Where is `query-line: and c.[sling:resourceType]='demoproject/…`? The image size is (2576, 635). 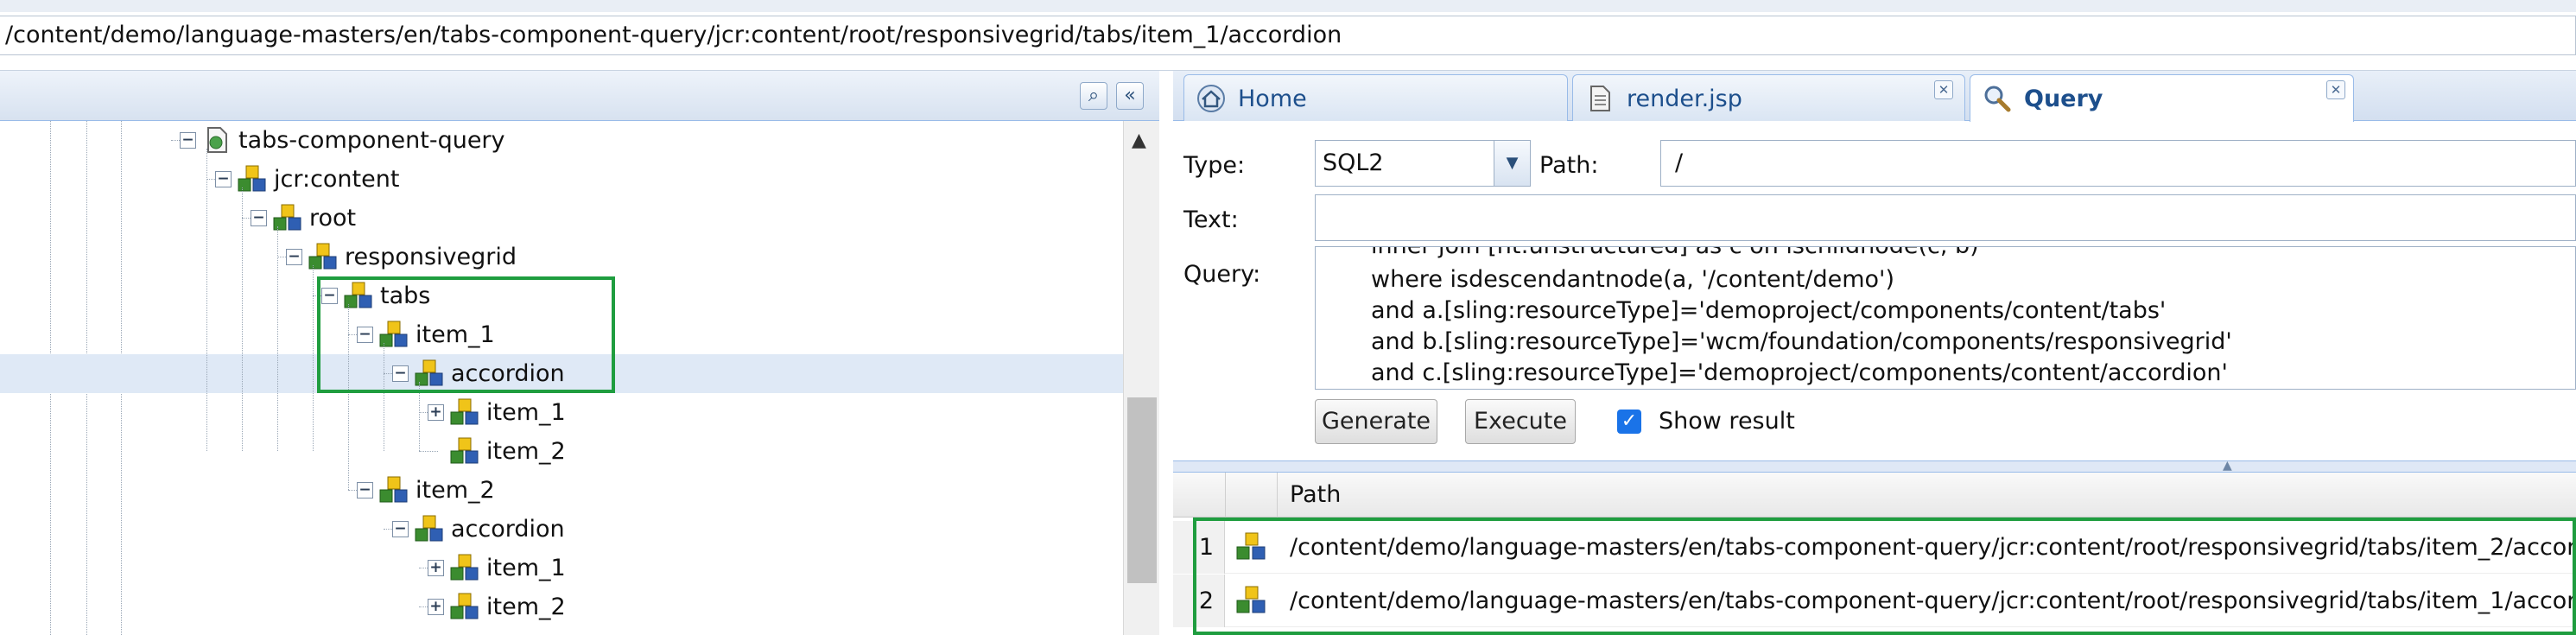 query-line: and c.[sling:resourceType]='demoproject/… is located at coordinates (1799, 372).